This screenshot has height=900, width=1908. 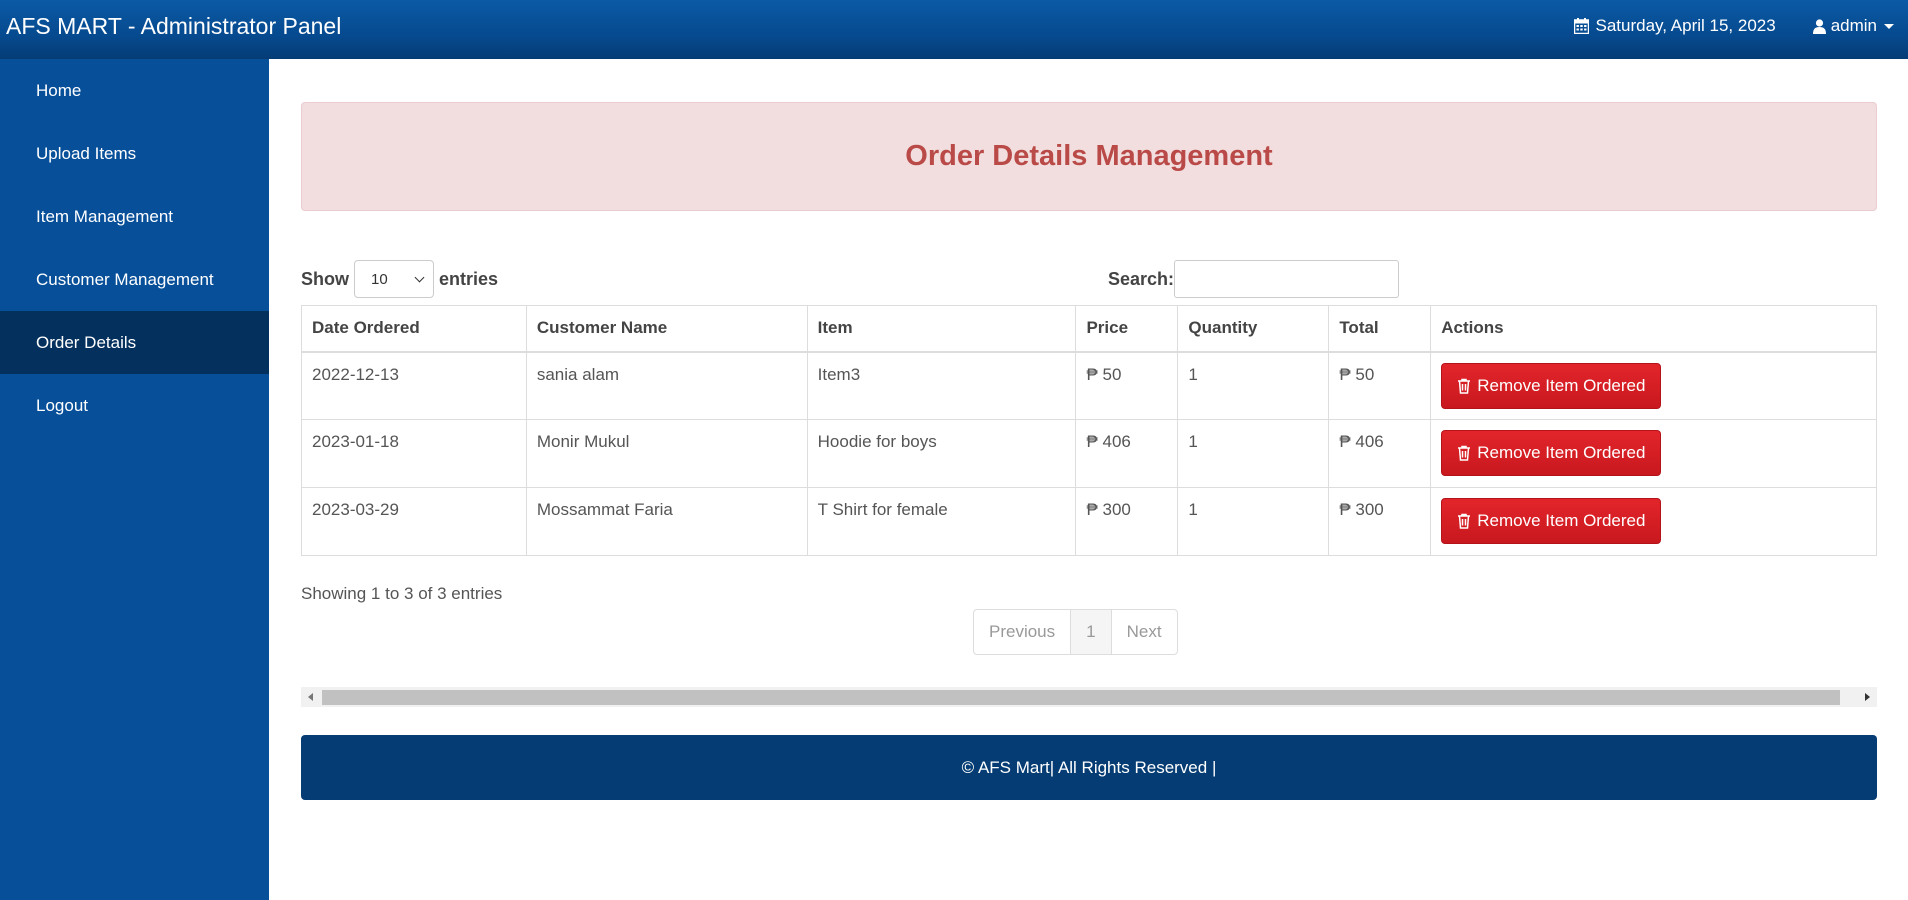 What do you see at coordinates (1127, 385) in the screenshot?
I see `cell-price: ₱ 50` at bounding box center [1127, 385].